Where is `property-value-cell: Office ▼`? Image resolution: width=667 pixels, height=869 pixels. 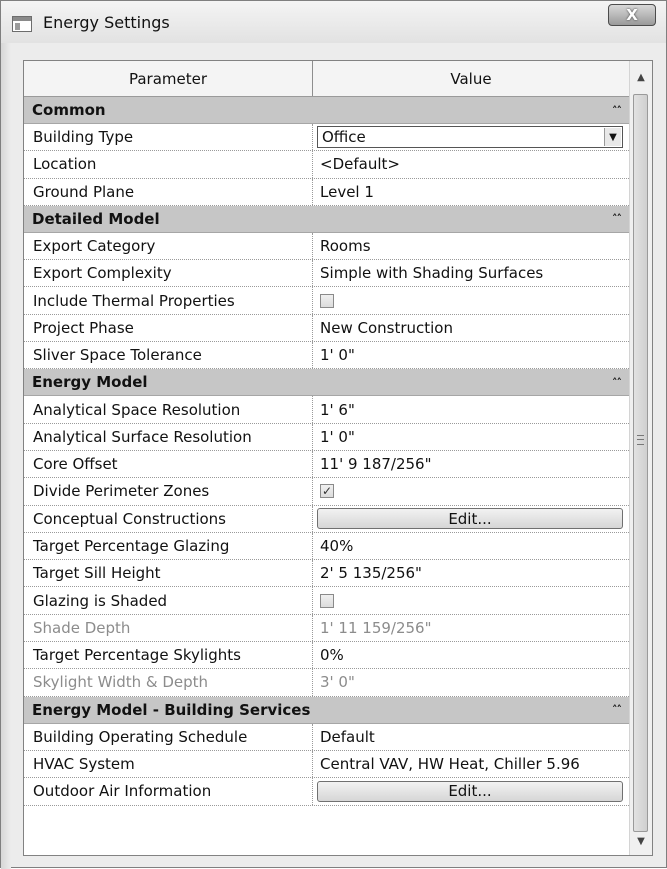 property-value-cell: Office ▼ is located at coordinates (471, 137).